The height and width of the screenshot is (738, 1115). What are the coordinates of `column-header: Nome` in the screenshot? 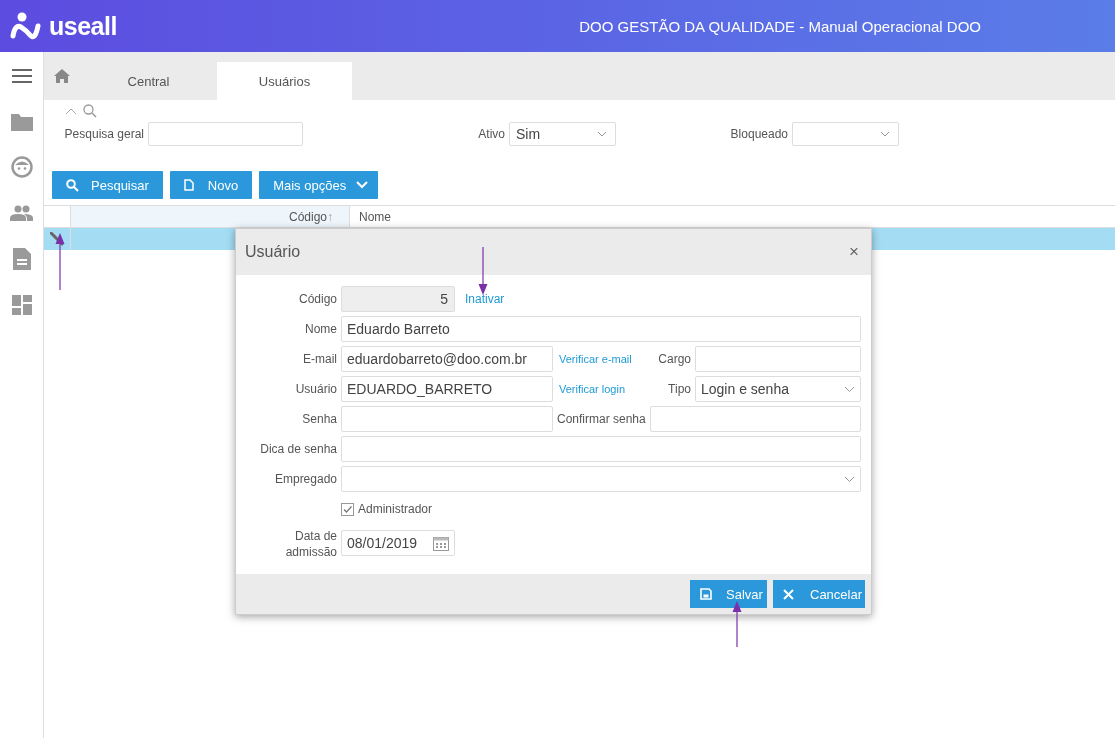 It's located at (732, 216).